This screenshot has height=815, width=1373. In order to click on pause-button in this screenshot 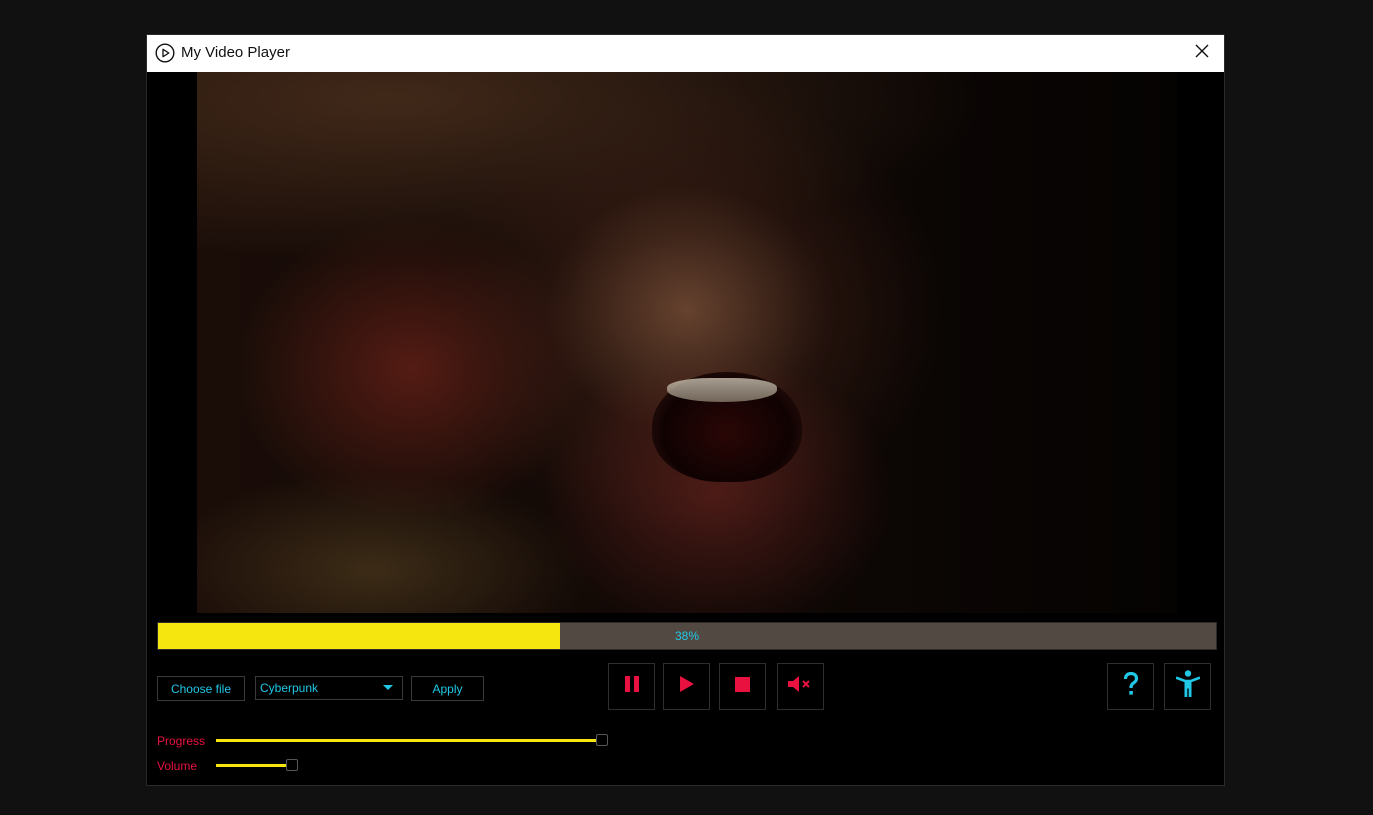, I will do `click(631, 686)`.